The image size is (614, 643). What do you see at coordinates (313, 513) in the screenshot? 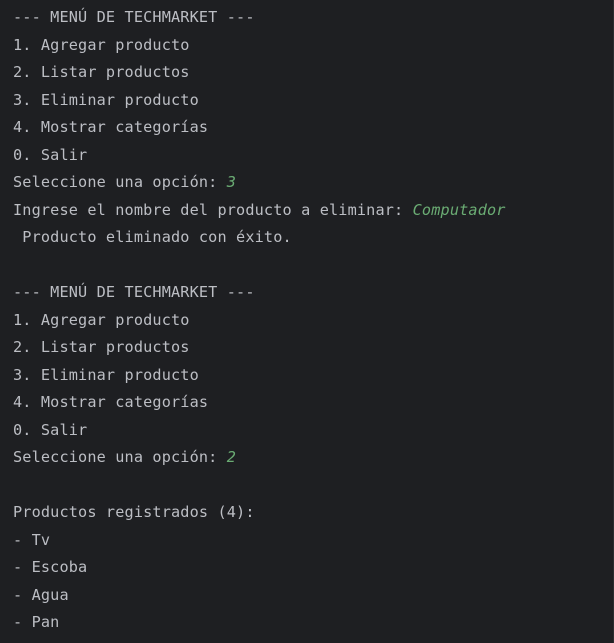
I see `products-header: Productos registrados (4):` at bounding box center [313, 513].